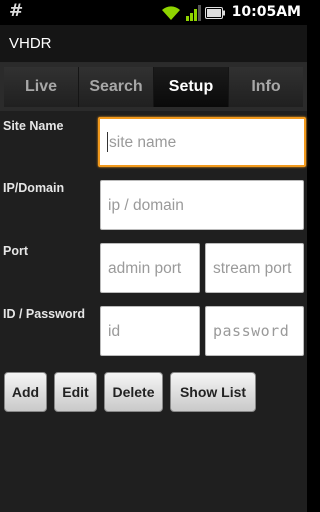 This screenshot has width=320, height=512. Describe the element at coordinates (107, 142) in the screenshot. I see `text-cursor` at that location.